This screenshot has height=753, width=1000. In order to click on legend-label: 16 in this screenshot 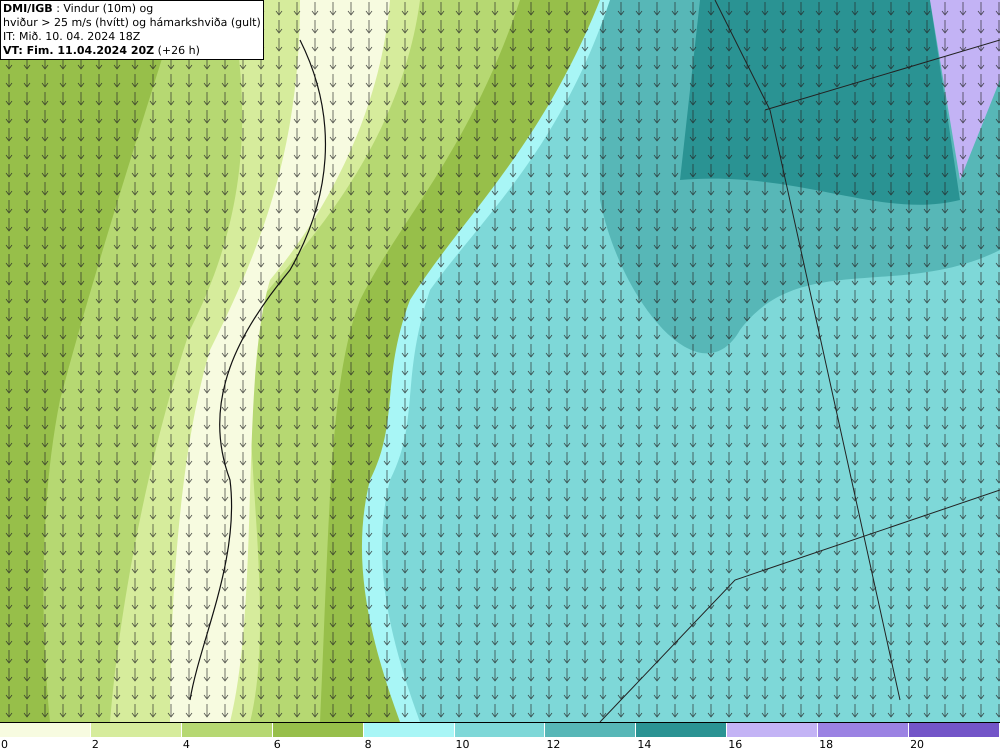, I will do `click(734, 744)`.